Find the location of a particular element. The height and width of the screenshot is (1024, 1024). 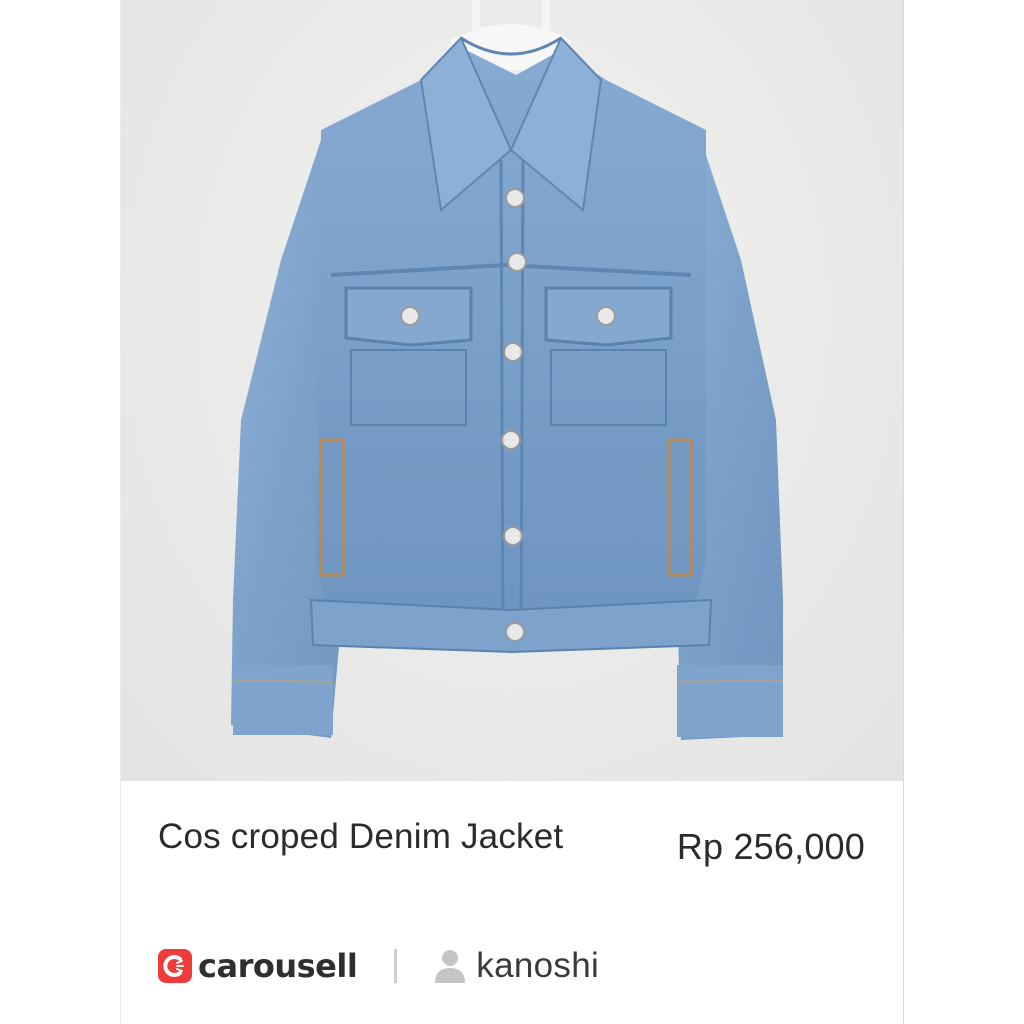

seller-name: kanoshi is located at coordinates (537, 966).